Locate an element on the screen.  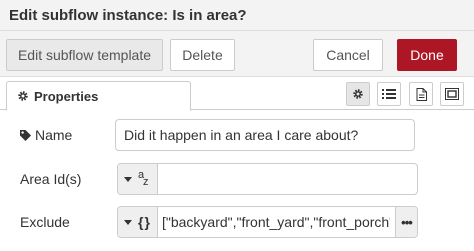
tab-properties: Properties is located at coordinates (98, 96).